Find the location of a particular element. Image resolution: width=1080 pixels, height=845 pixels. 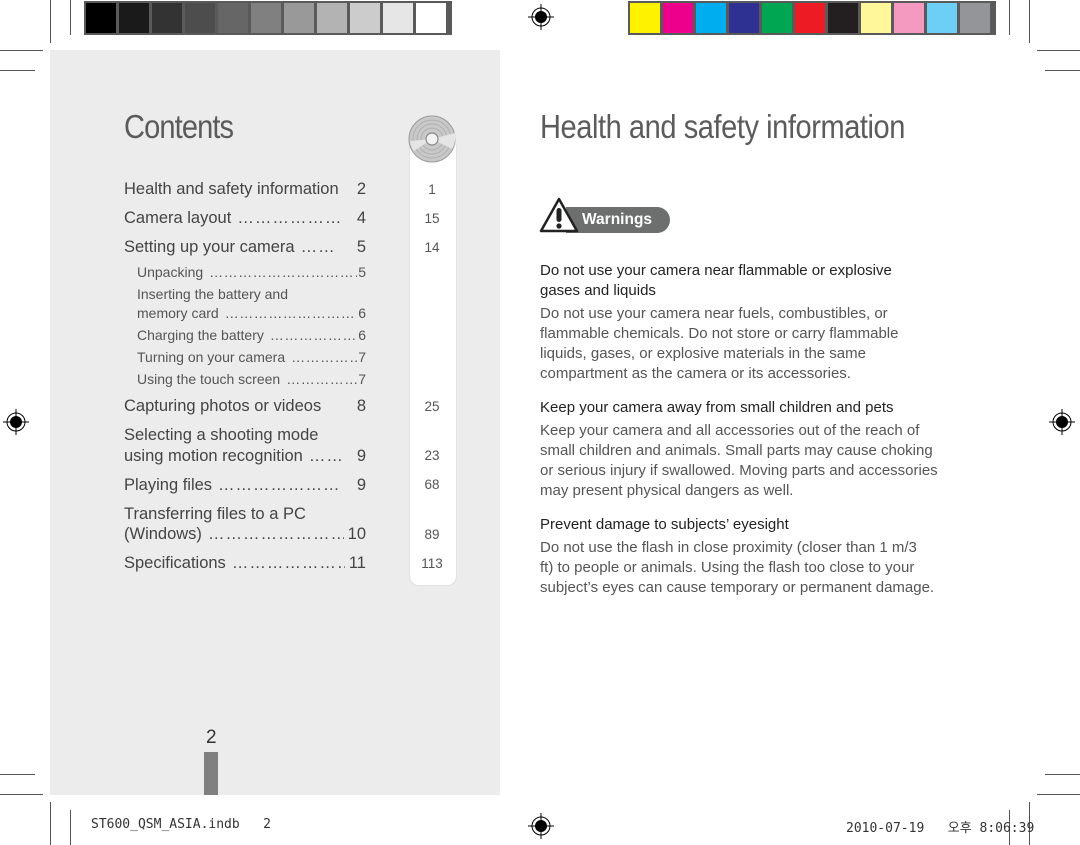

toc-subentry: Charging the battery……………………6 is located at coordinates (251, 335).